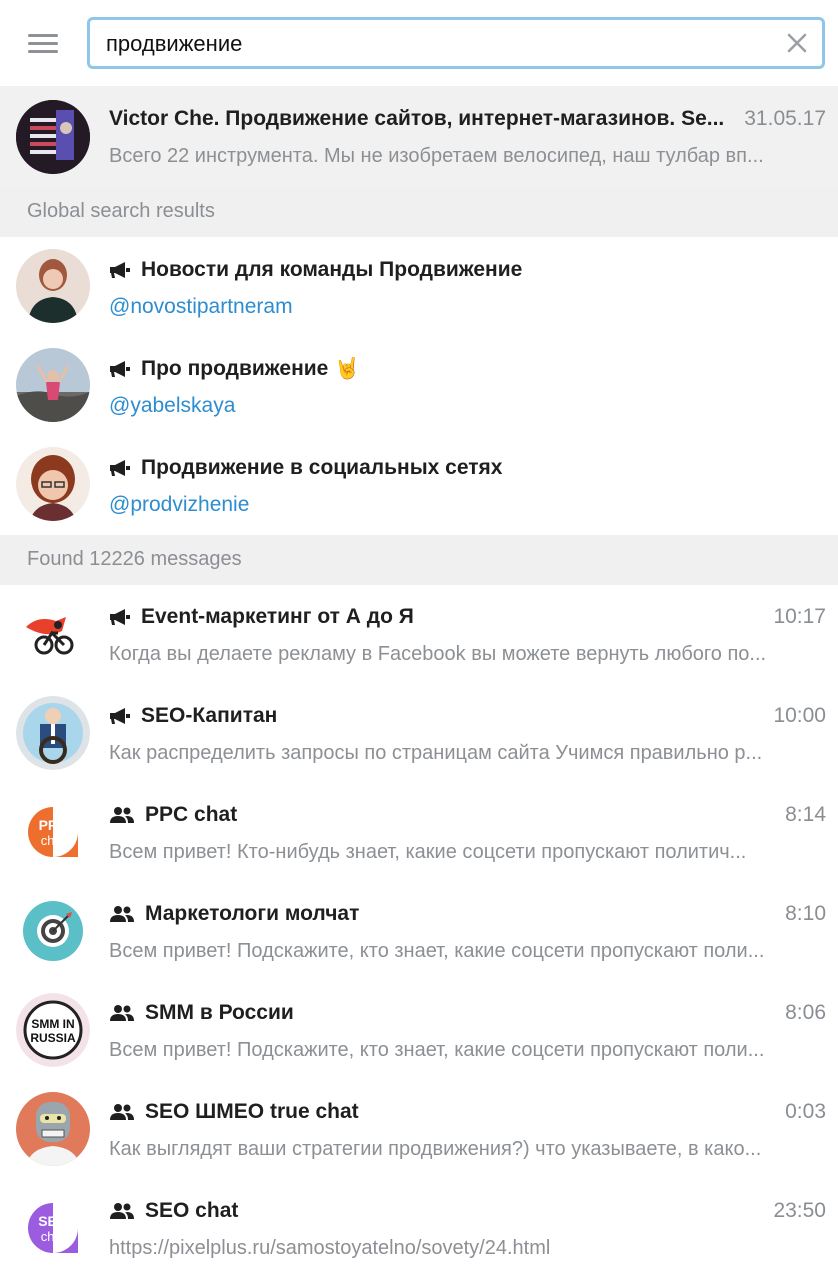 The image size is (838, 1280). What do you see at coordinates (785, 118) in the screenshot?
I see `chat-date: 31.05.17` at bounding box center [785, 118].